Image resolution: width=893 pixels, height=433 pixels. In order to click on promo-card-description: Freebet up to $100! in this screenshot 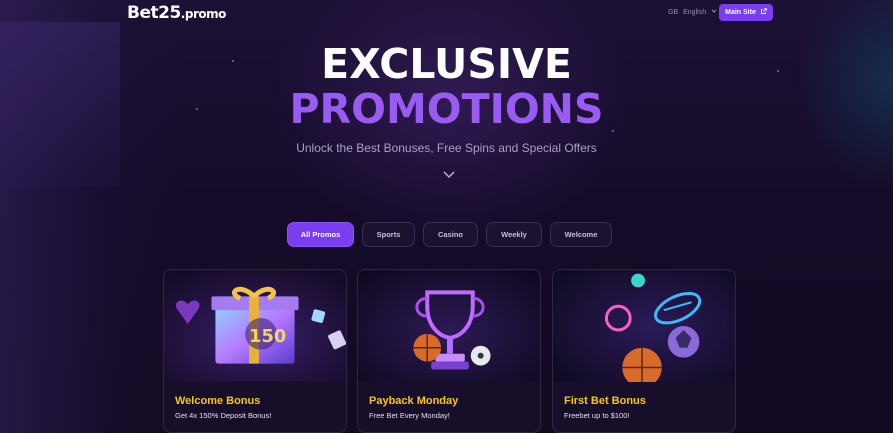, I will do `click(597, 415)`.